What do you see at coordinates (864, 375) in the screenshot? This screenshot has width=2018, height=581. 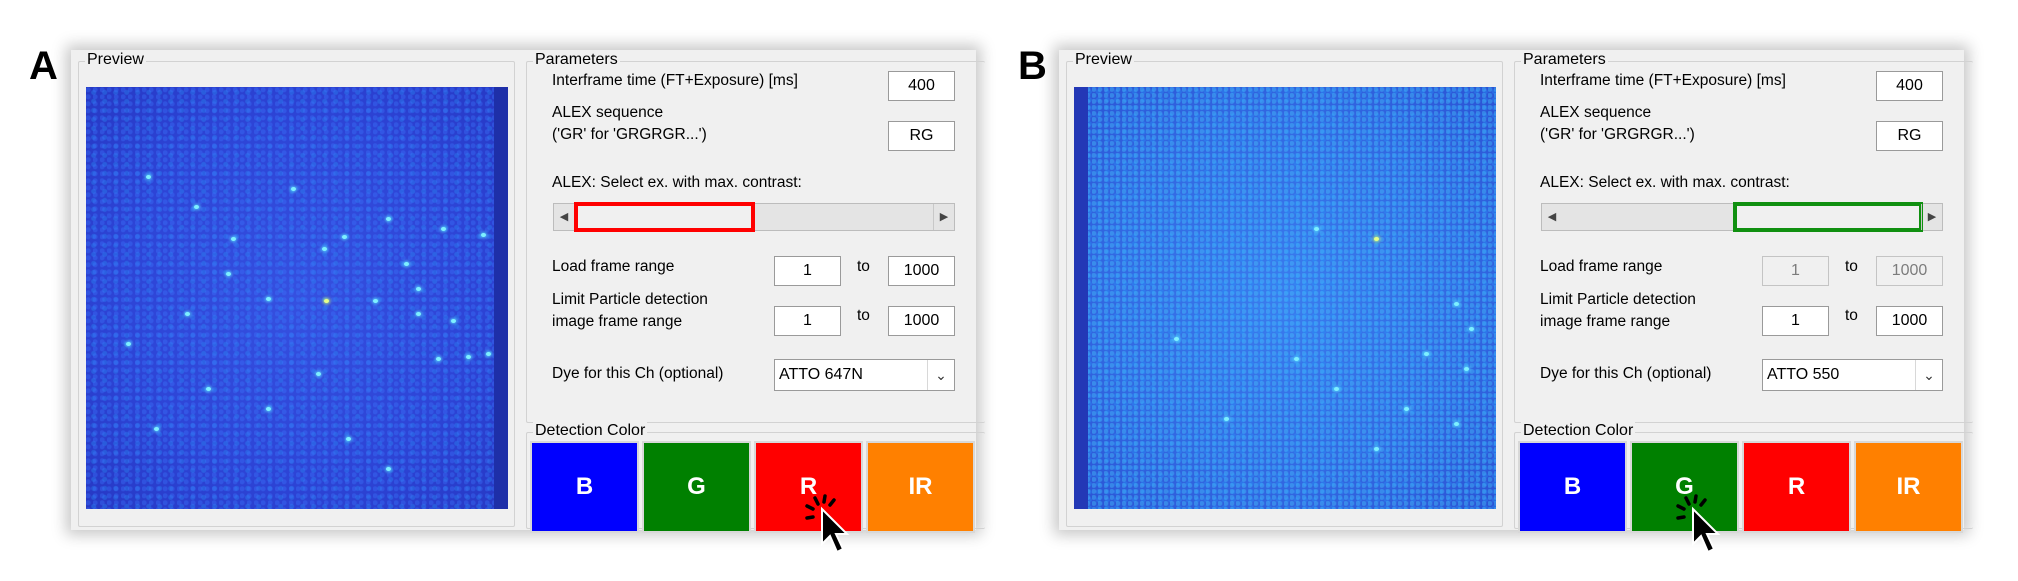 I see `dye-select: ATTO 647N ⌄` at bounding box center [864, 375].